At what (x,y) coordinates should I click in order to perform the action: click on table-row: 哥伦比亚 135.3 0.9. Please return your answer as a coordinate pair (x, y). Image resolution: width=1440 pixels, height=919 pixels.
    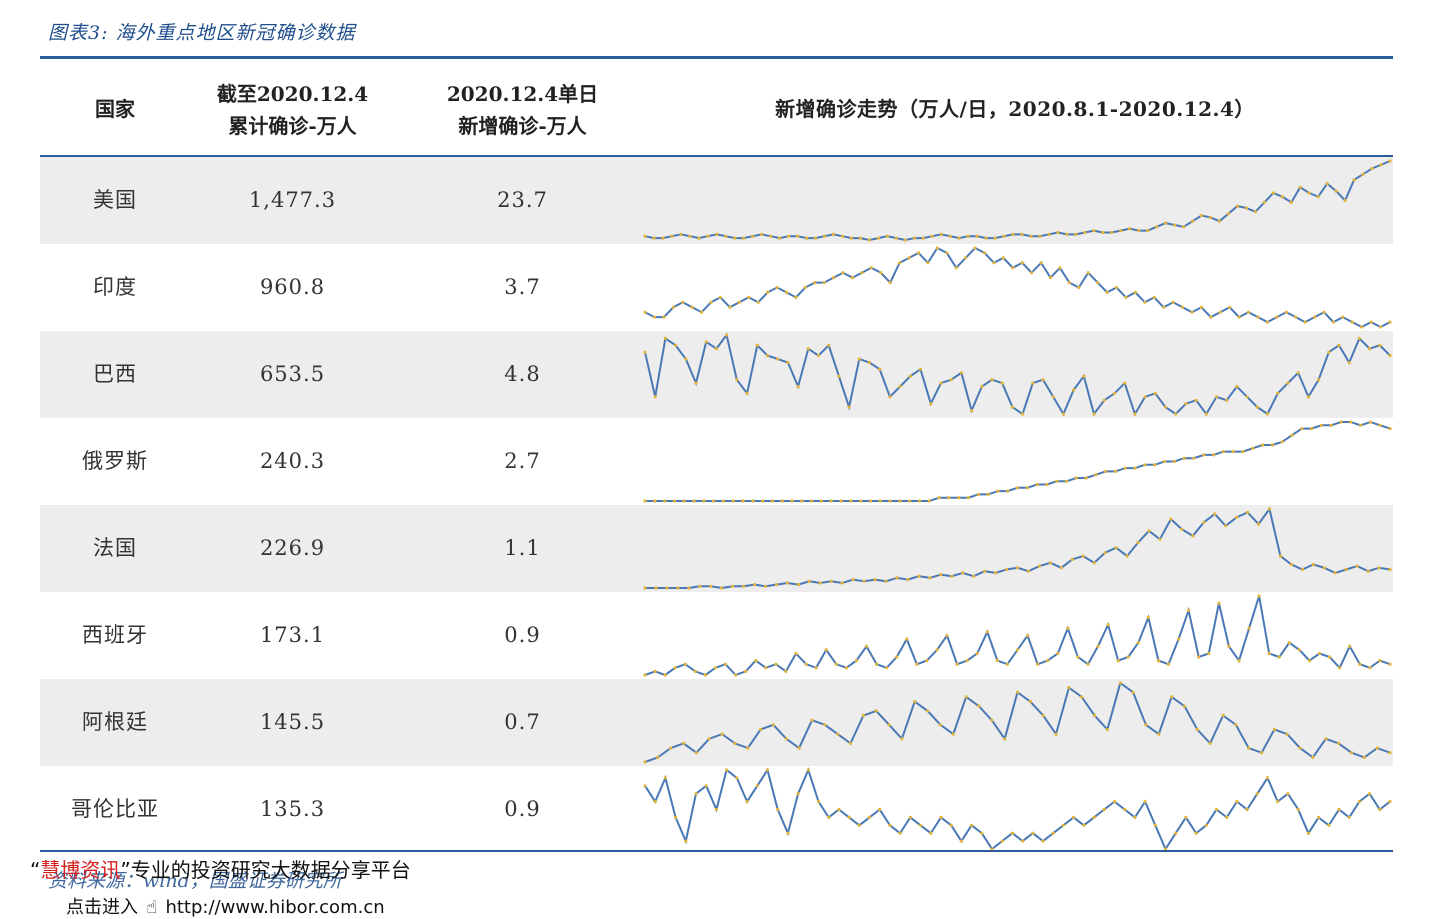
    Looking at the image, I should click on (716, 809).